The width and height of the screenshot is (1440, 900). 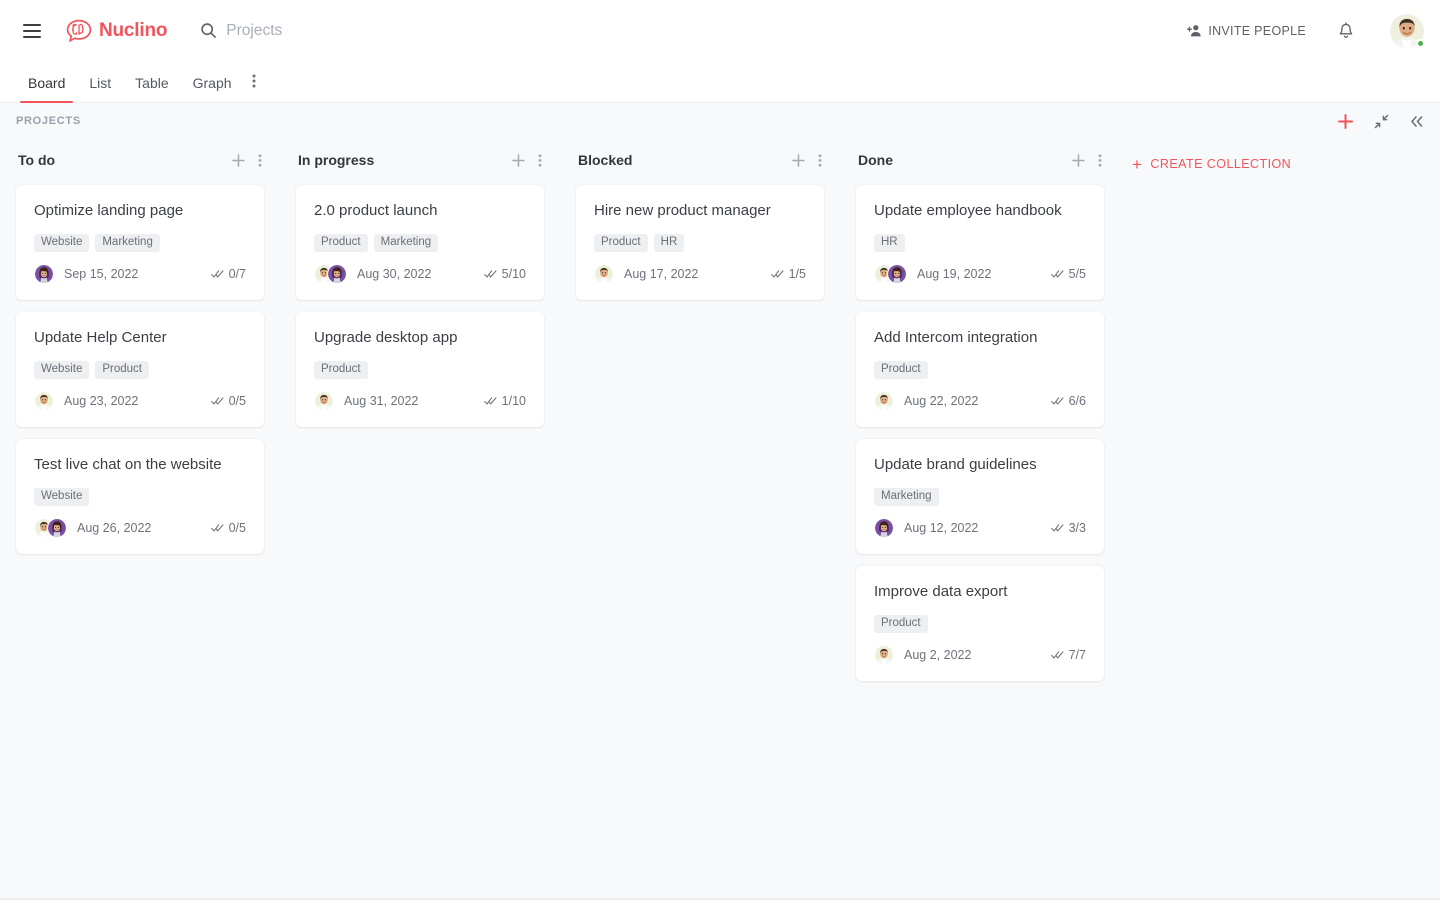 What do you see at coordinates (954, 274) in the screenshot?
I see `card-due-date: Aug 19, 2022` at bounding box center [954, 274].